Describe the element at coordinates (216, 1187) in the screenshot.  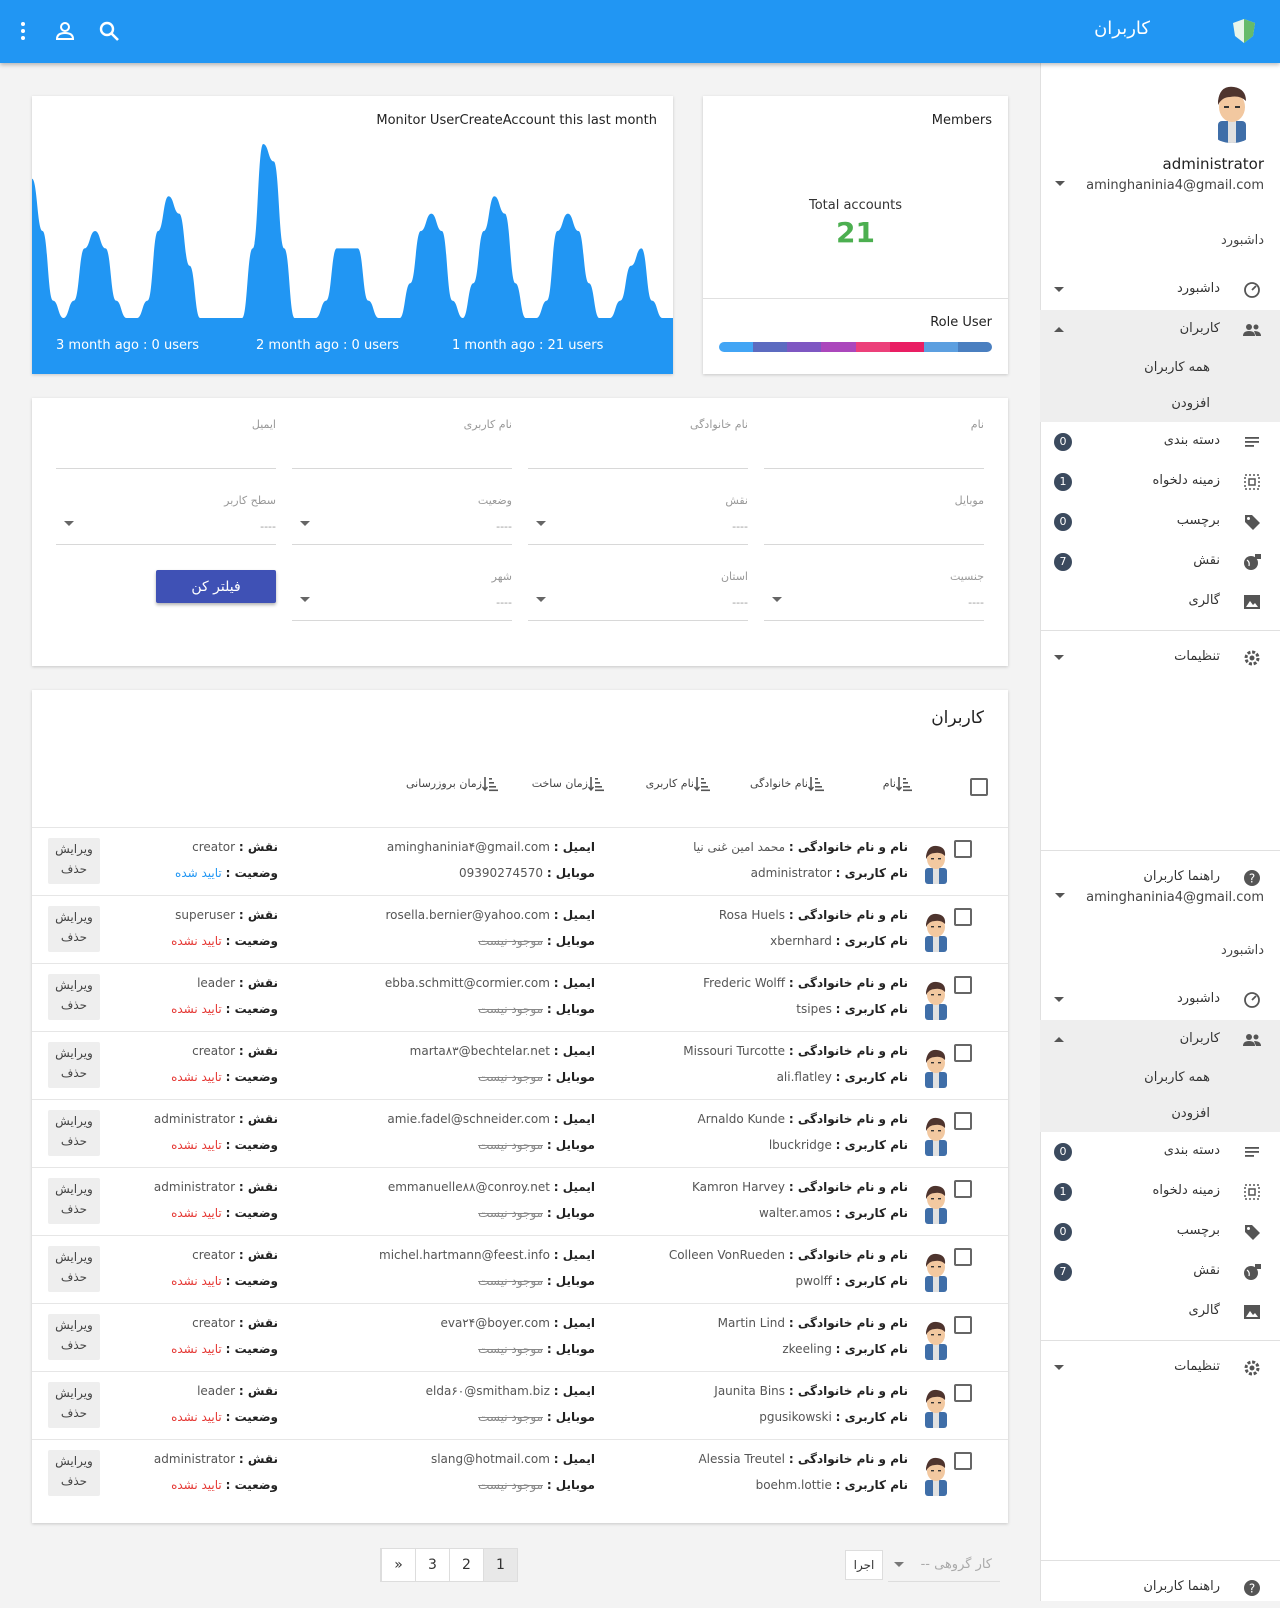
I see `role-cell: نقش : administrator` at that location.